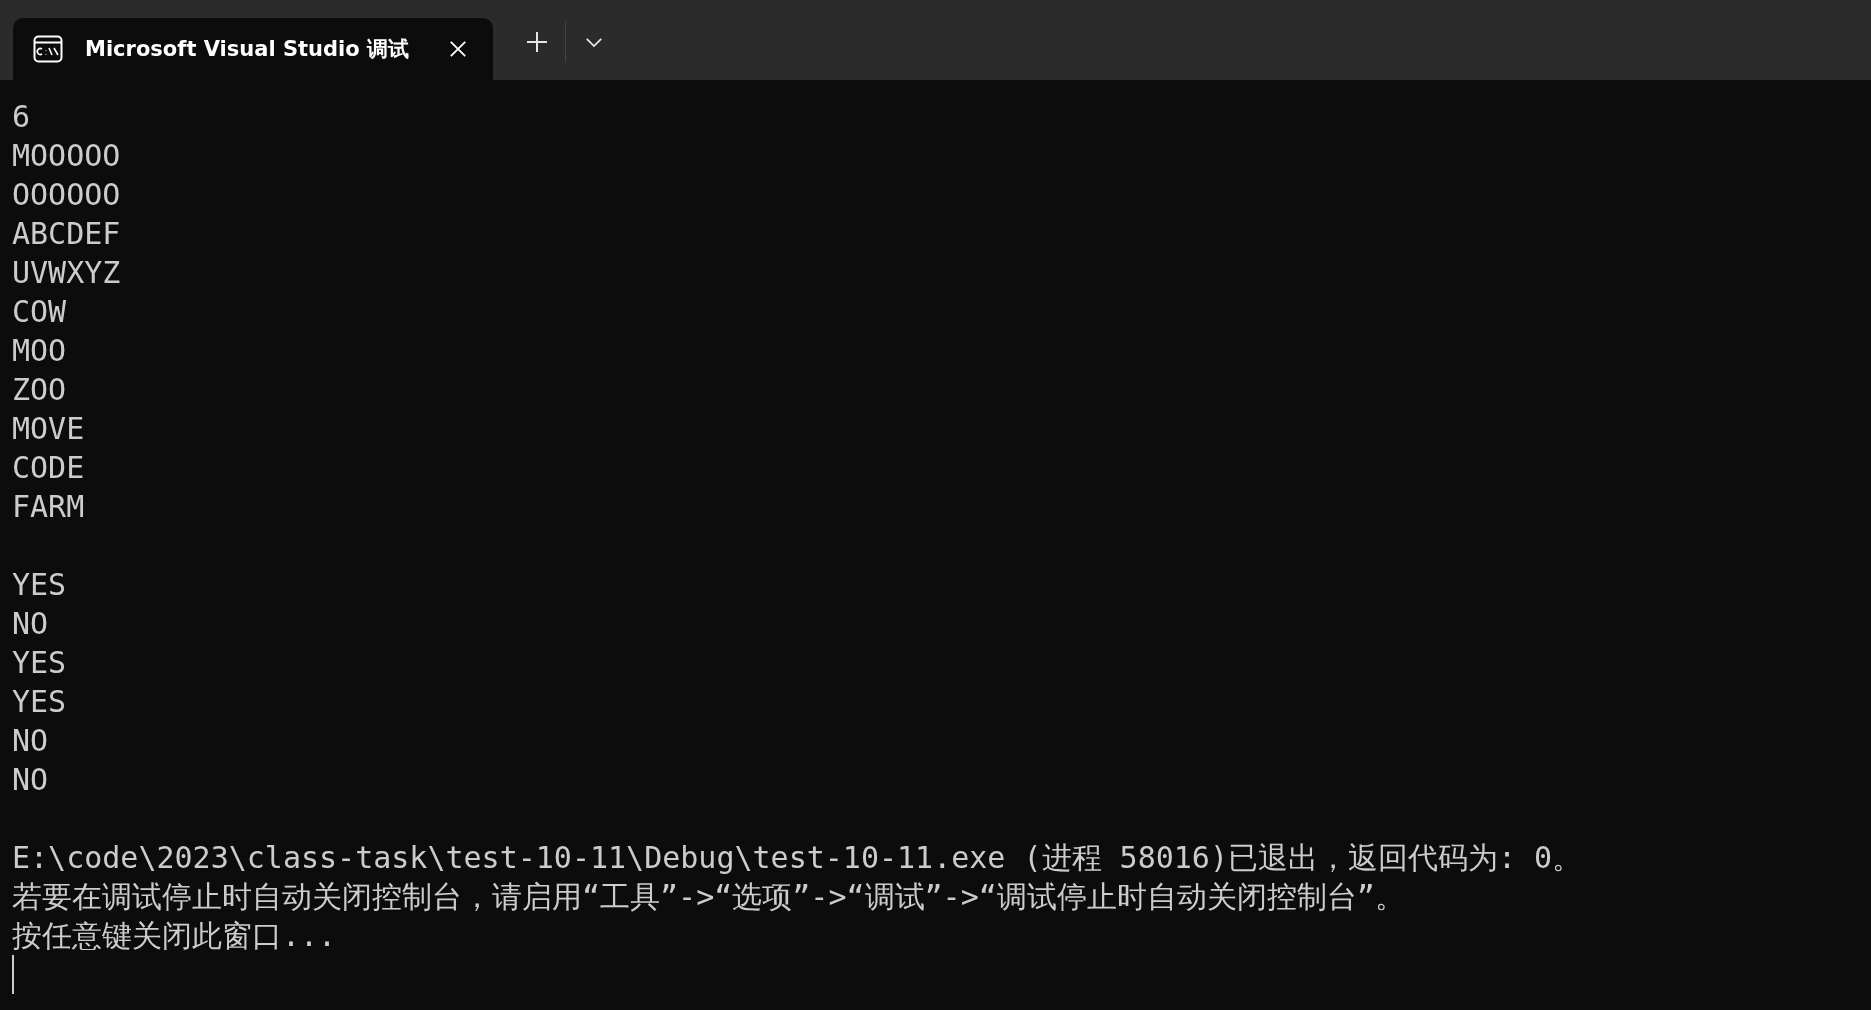 This screenshot has width=1871, height=1010. What do you see at coordinates (39, 390) in the screenshot?
I see `output-line: ZOO` at bounding box center [39, 390].